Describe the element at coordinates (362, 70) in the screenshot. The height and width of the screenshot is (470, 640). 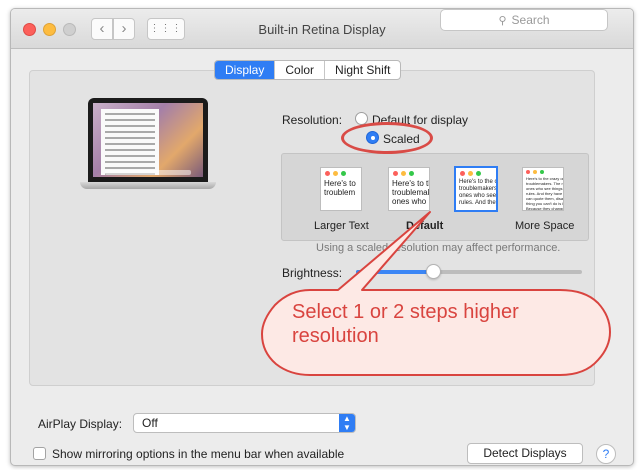
I see `tab-night-shift: Night Shift` at that location.